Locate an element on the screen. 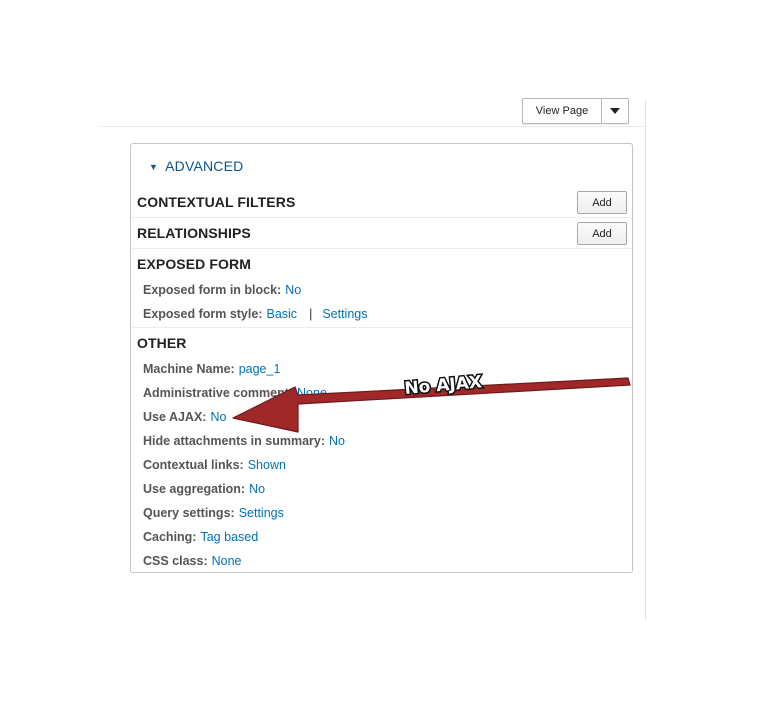  annotation-label: No AJAX is located at coordinates (443, 385).